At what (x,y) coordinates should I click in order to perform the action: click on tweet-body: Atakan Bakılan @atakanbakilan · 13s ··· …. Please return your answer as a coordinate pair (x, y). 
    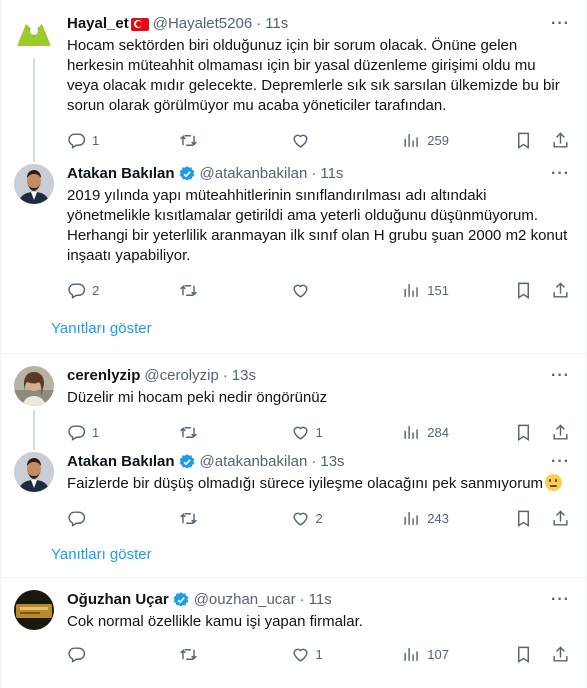
    Looking at the image, I should click on (318, 494).